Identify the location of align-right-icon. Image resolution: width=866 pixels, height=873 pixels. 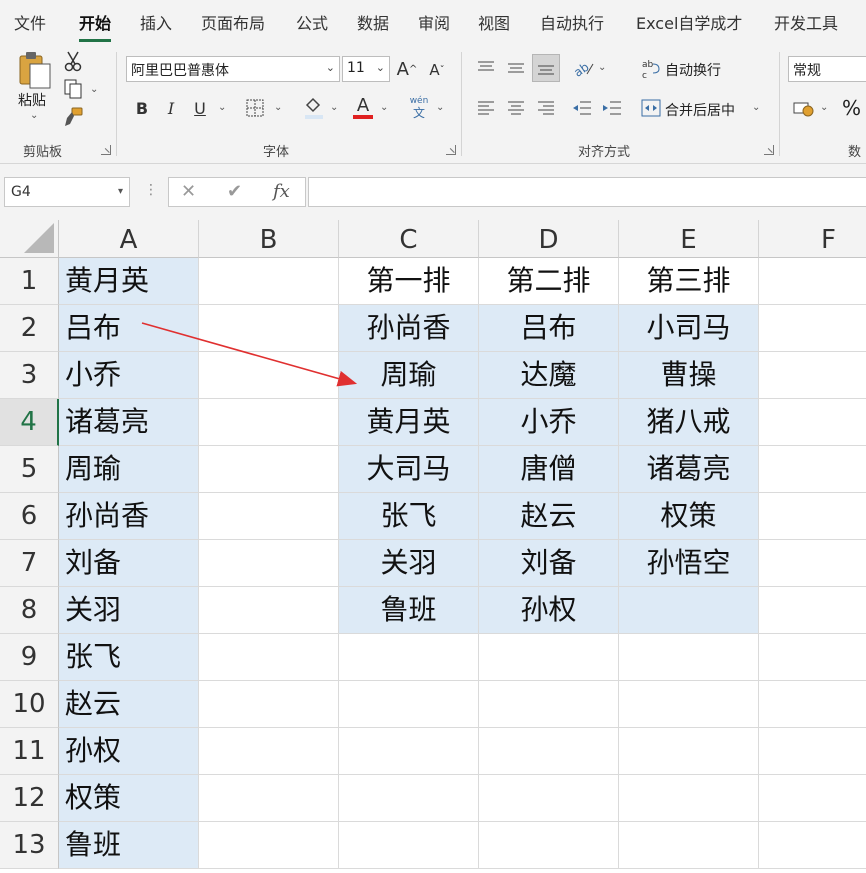
(546, 108).